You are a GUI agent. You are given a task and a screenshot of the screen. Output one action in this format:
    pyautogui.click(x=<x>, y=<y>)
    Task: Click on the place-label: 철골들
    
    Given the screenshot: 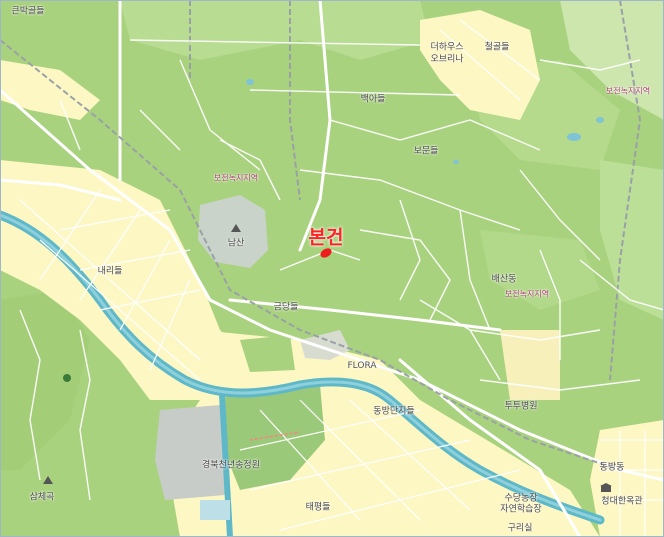 What is the action you would take?
    pyautogui.click(x=497, y=47)
    